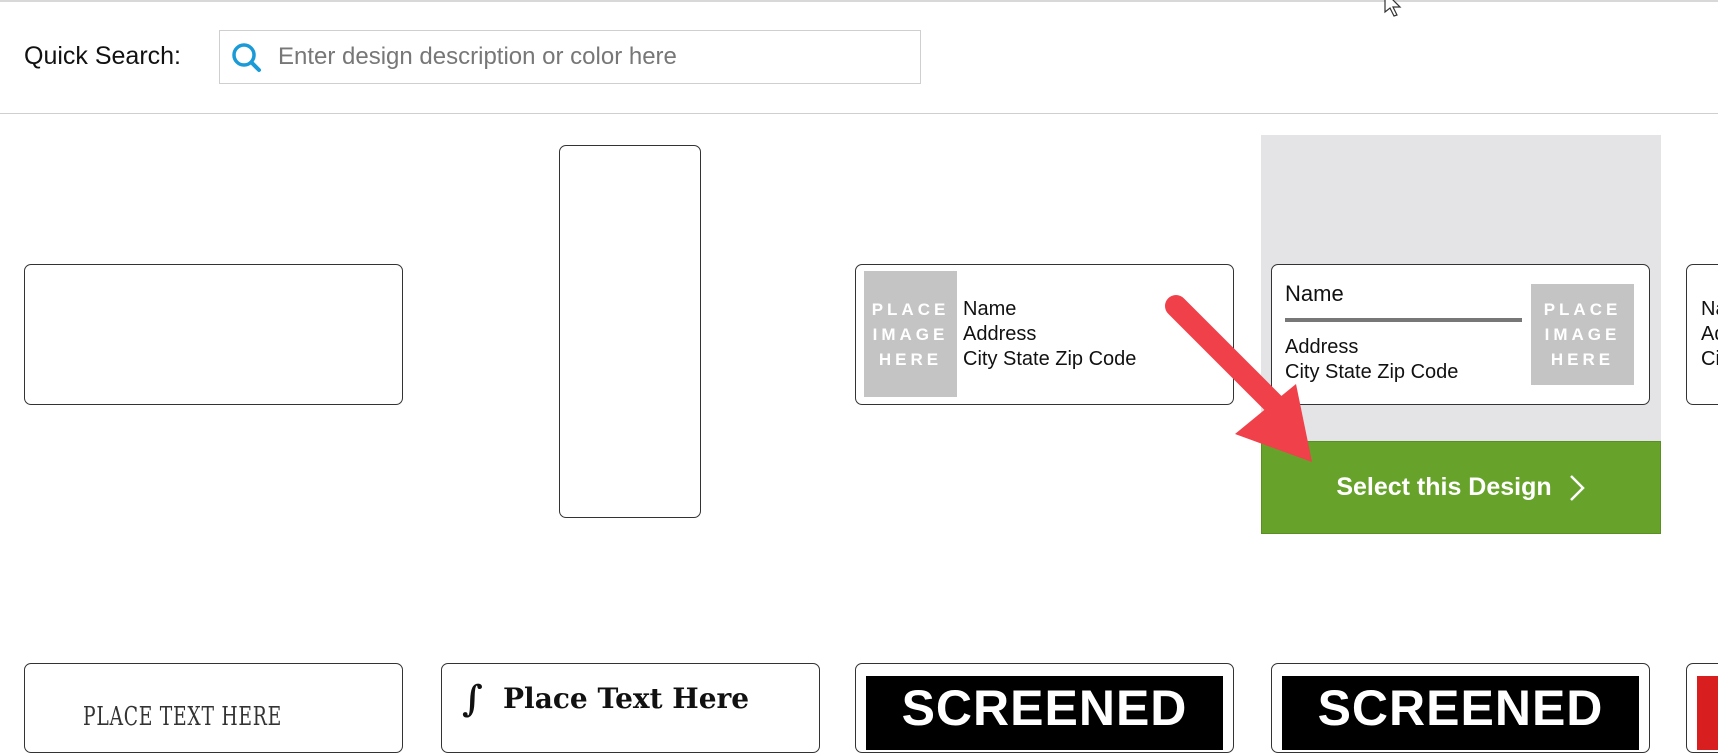  Describe the element at coordinates (247, 60) in the screenshot. I see `search-icon` at that location.